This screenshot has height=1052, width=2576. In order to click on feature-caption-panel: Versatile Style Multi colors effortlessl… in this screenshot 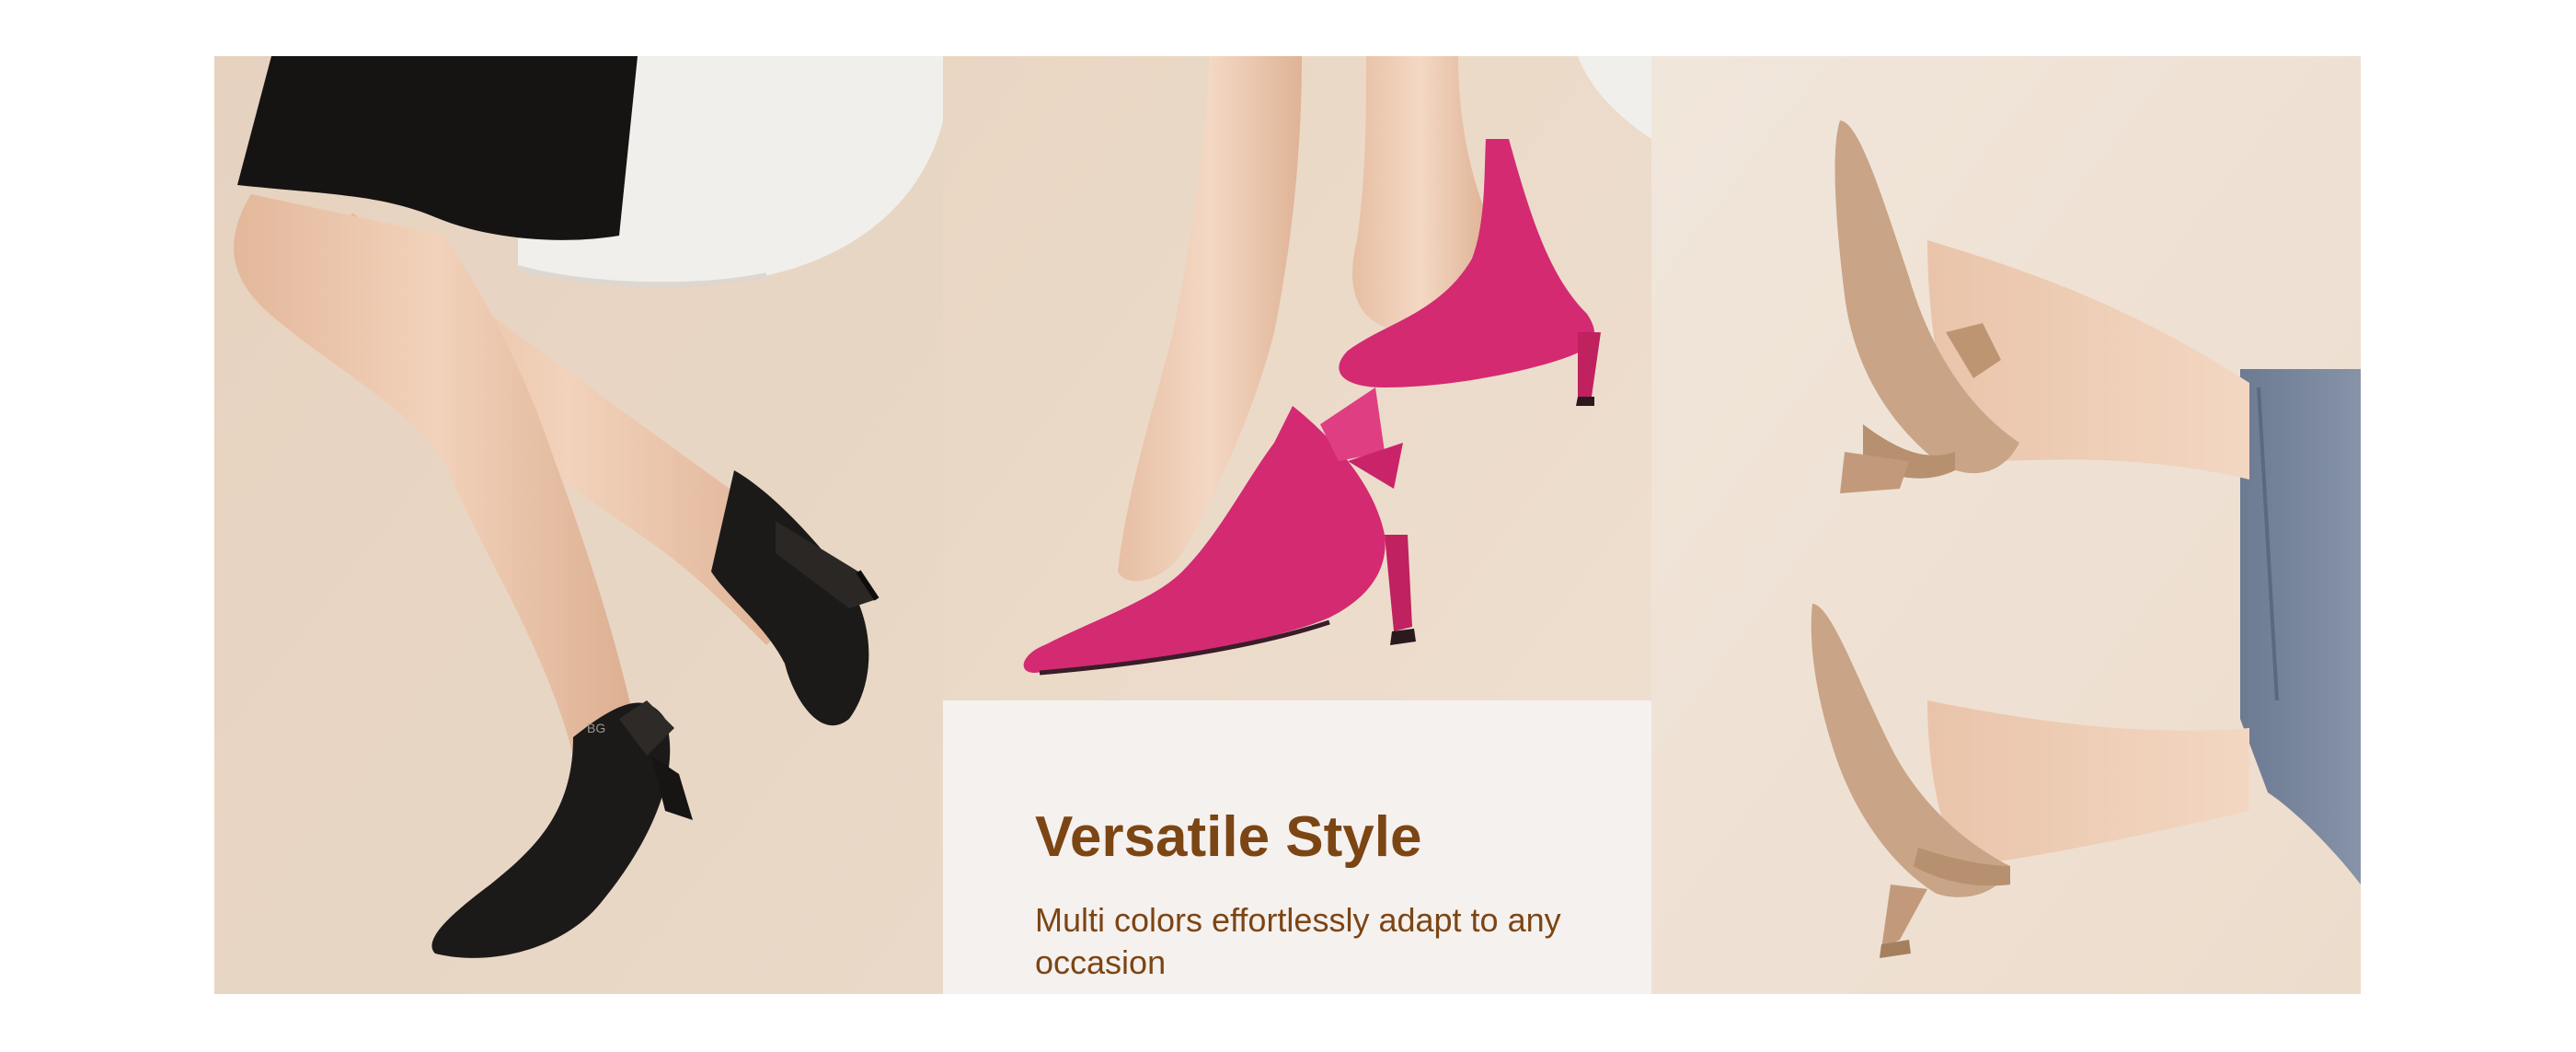, I will do `click(1297, 847)`.